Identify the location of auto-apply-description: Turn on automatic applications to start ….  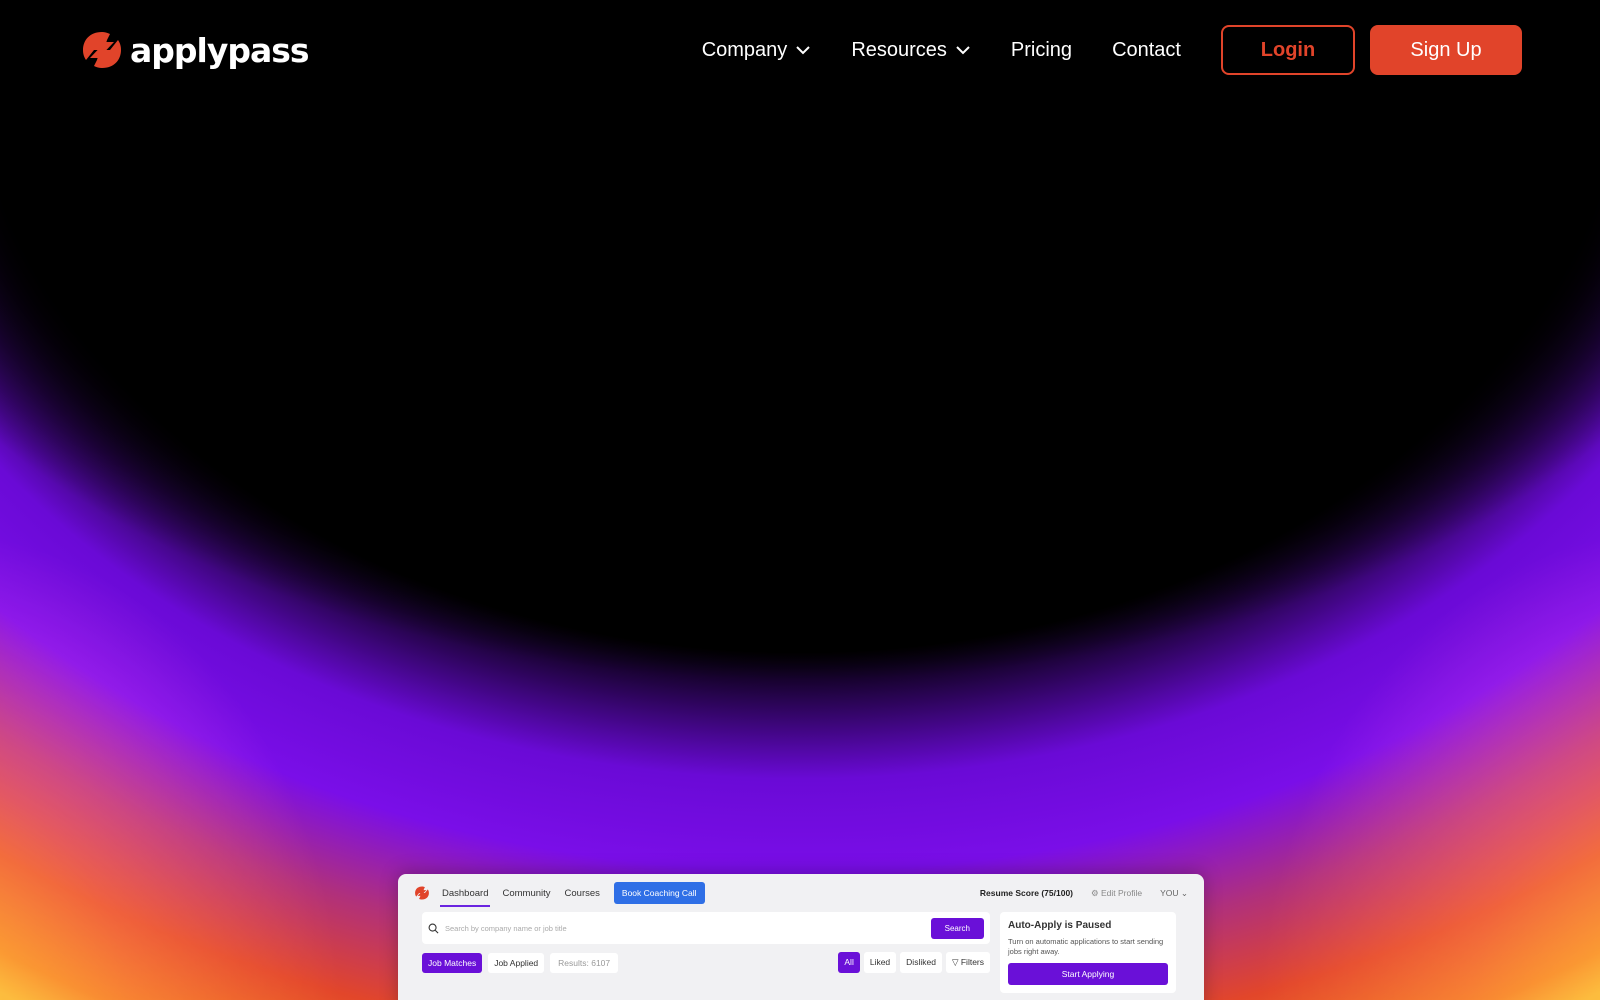
(1086, 946).